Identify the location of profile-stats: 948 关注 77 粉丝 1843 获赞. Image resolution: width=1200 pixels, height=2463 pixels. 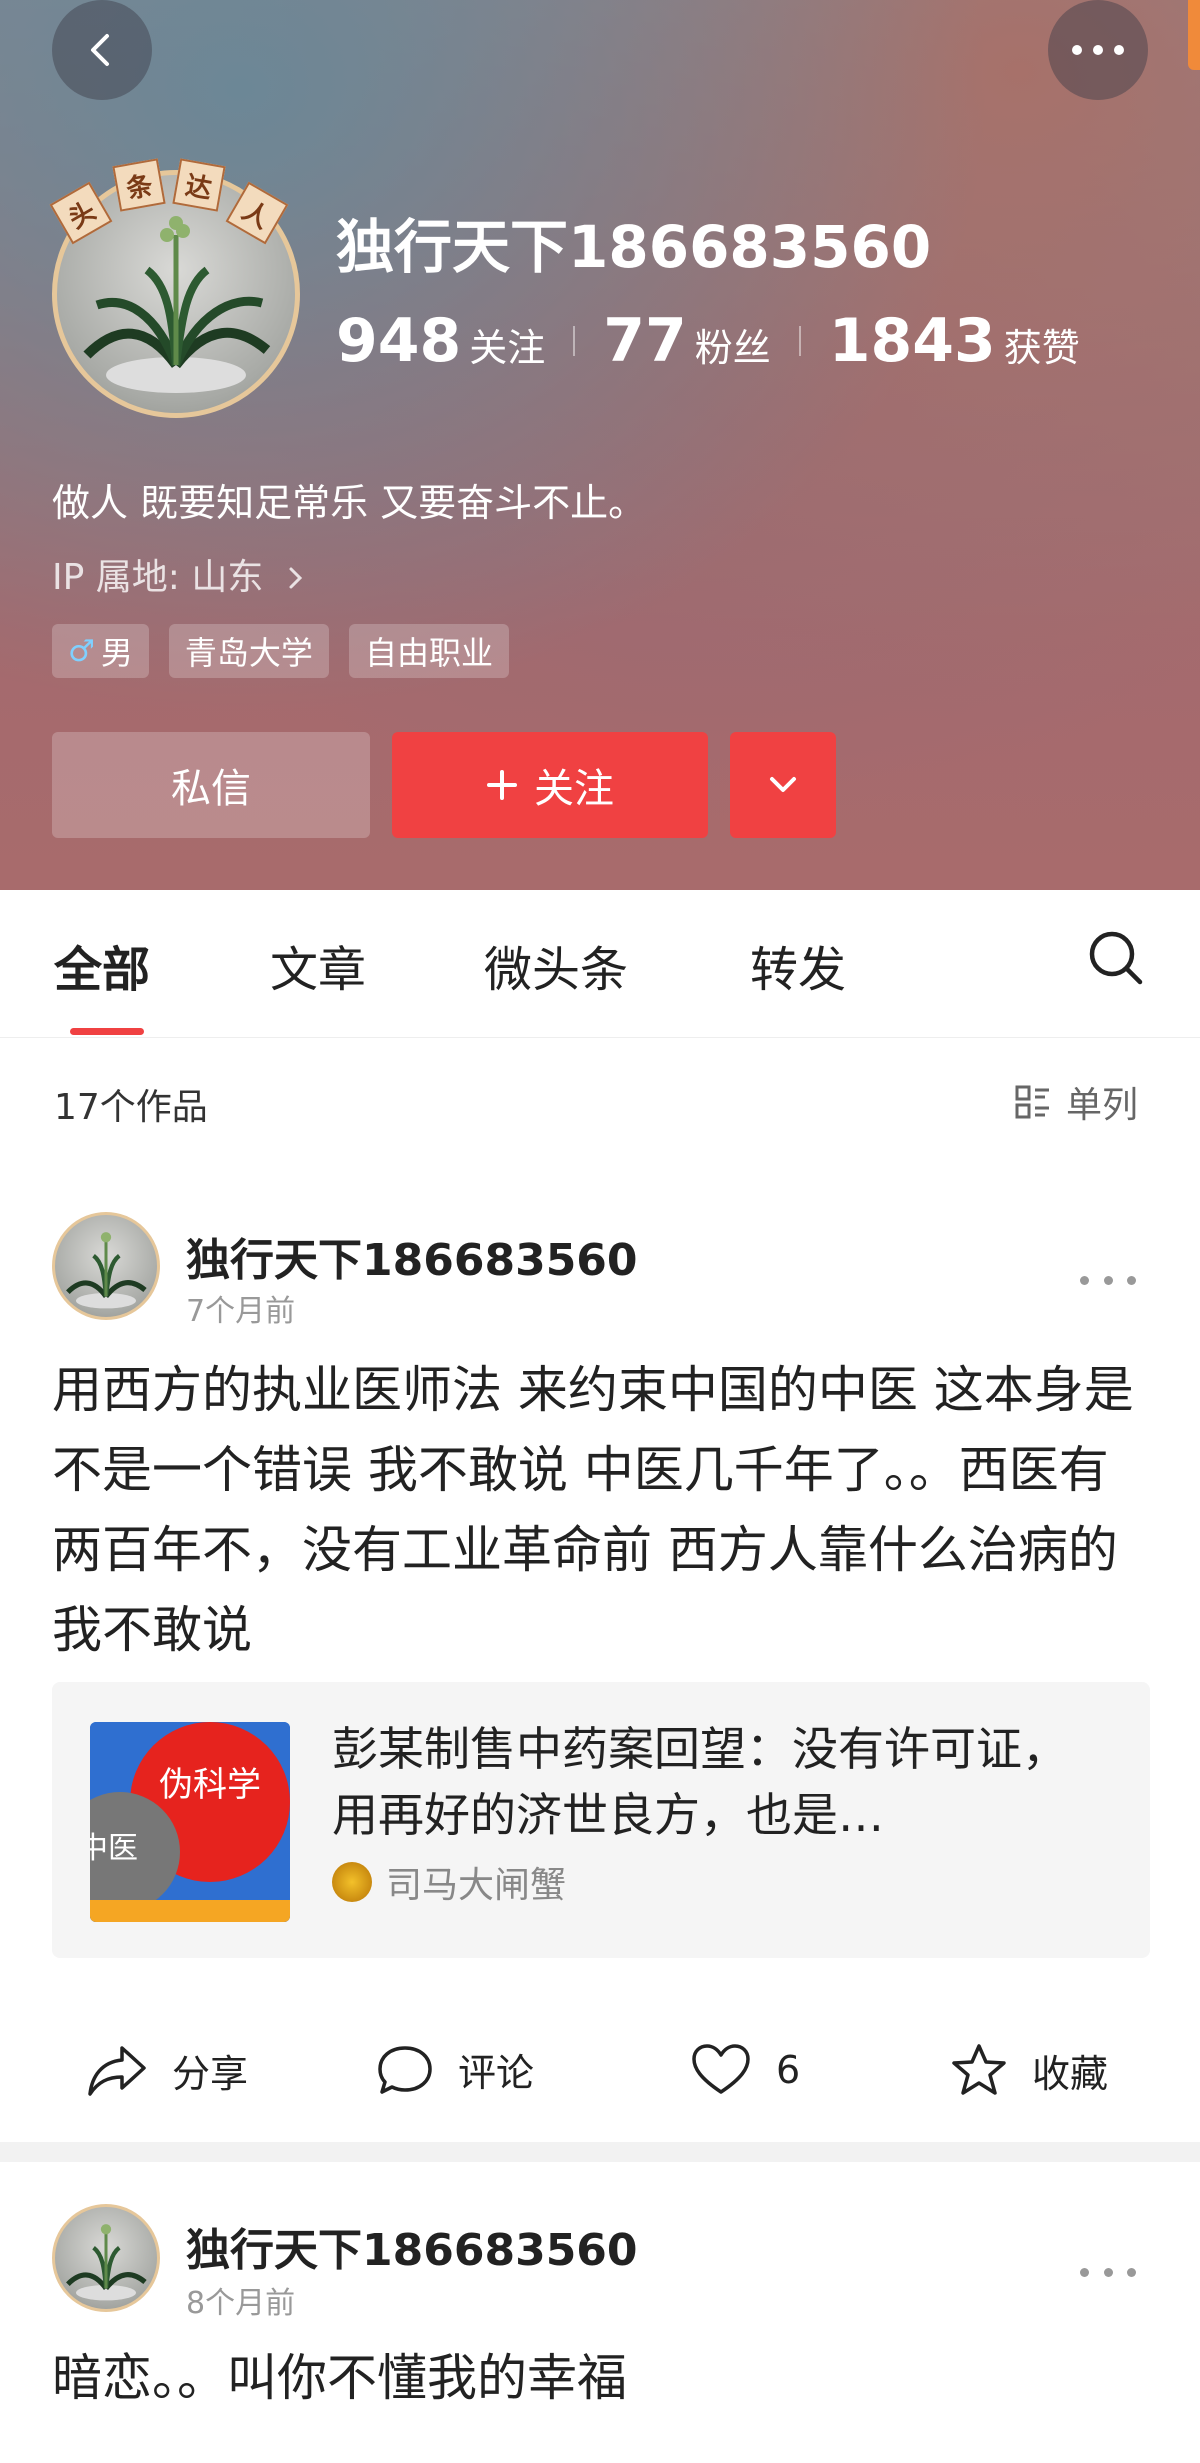
(708, 341).